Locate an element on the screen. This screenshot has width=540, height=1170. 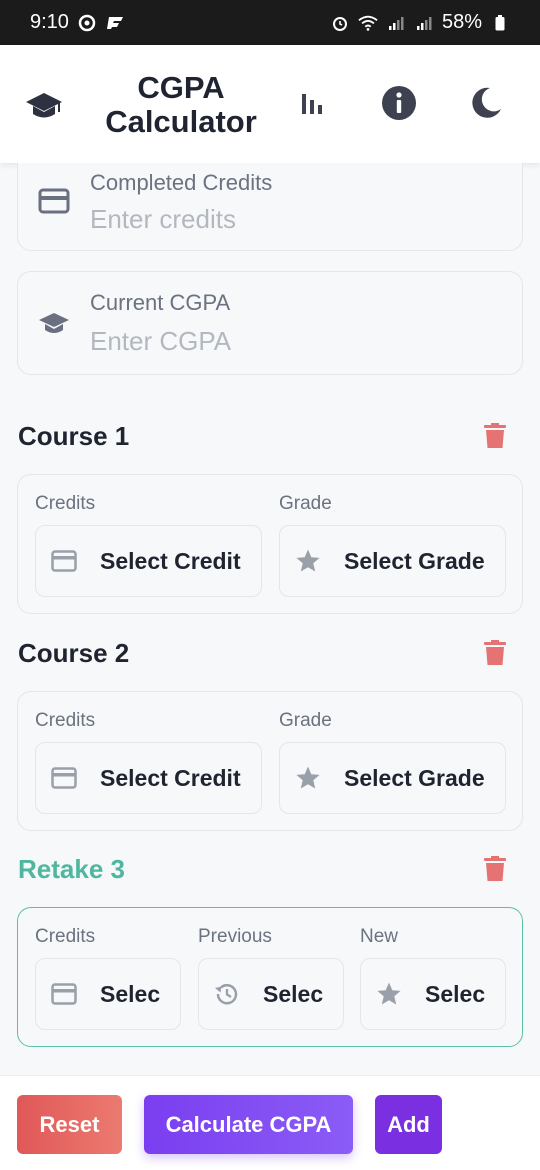
retake-card: Credits Previous New Selec Selec Selec is located at coordinates (270, 977).